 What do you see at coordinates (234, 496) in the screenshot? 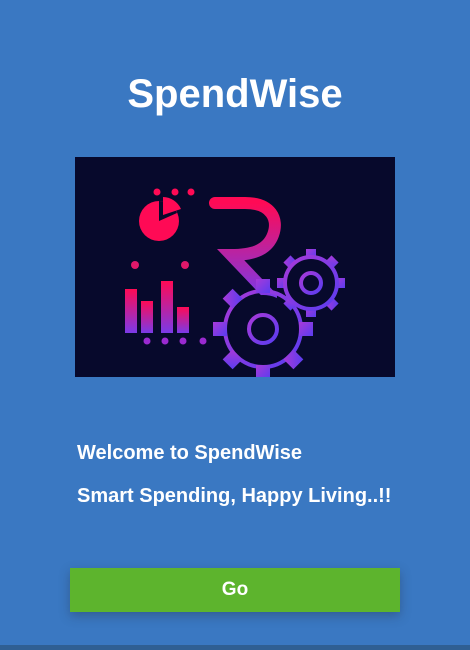
I see `tagline-text: Smart Spending, Happy Living..!!` at bounding box center [234, 496].